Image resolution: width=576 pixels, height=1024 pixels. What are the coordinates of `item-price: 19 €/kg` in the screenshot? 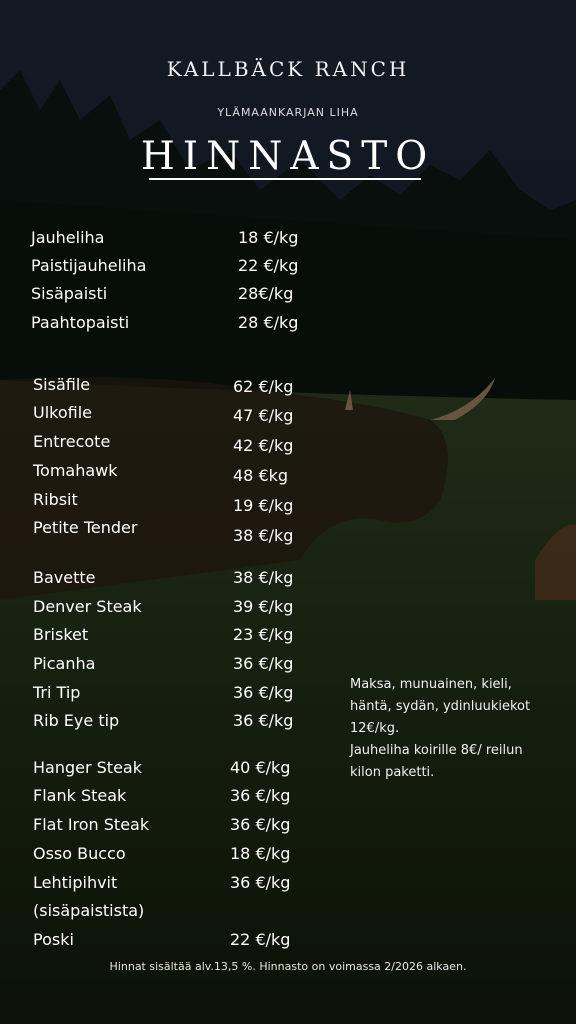 It's located at (263, 505).